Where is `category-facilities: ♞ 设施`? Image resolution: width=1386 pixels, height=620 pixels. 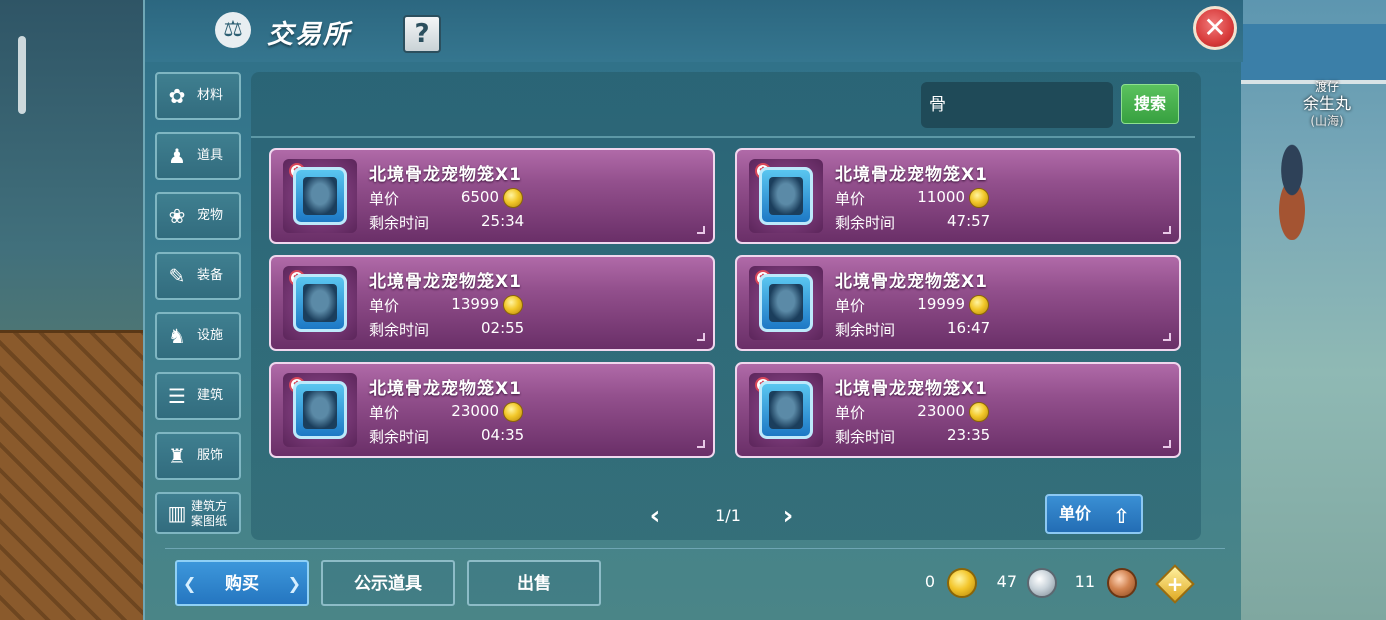
category-facilities: ♞ 设施 is located at coordinates (198, 336).